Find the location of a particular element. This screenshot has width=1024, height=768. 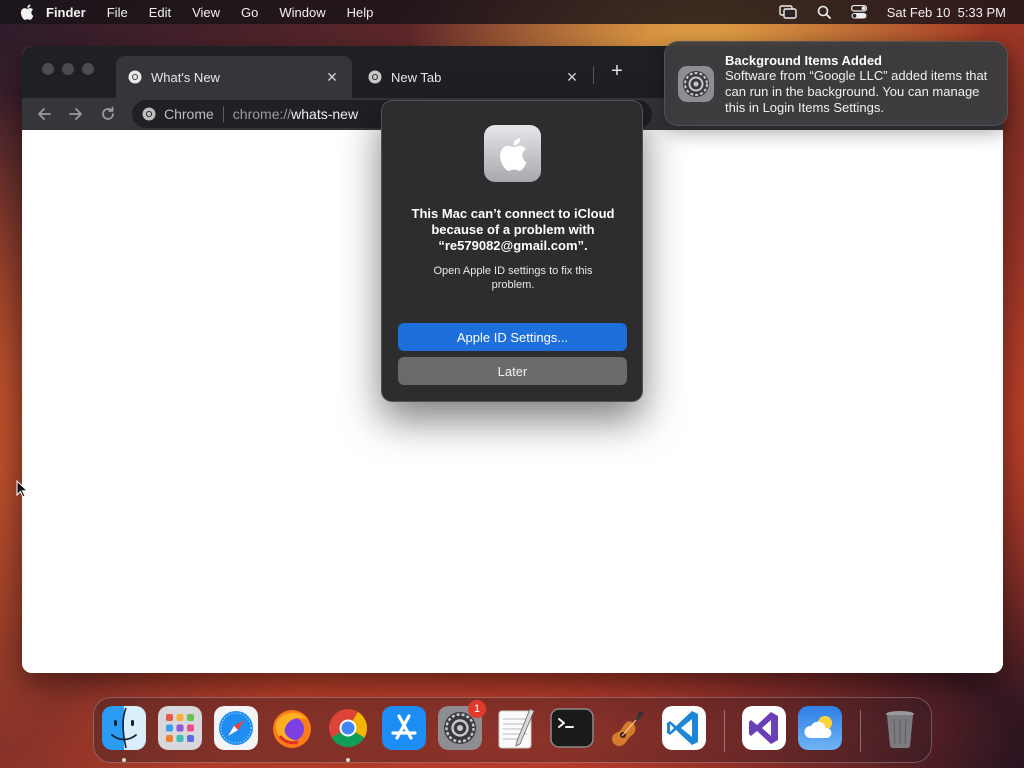

dock-chrome-icon is located at coordinates (348, 728).